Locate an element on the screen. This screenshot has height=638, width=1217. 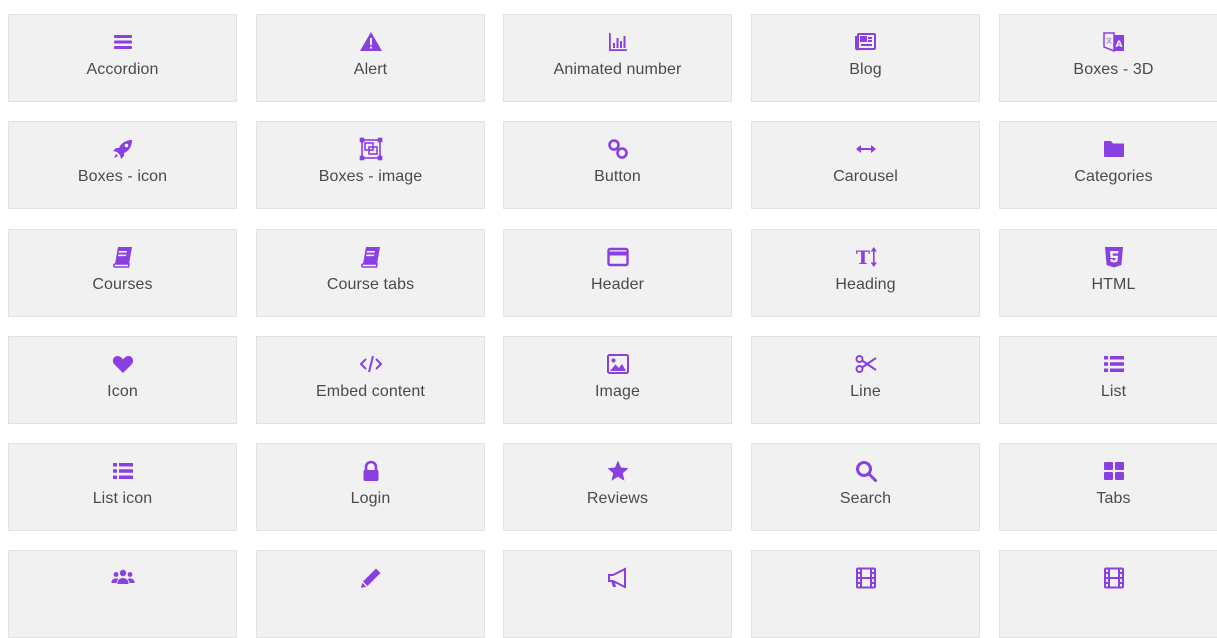
grid-icon is located at coordinates (1114, 471).